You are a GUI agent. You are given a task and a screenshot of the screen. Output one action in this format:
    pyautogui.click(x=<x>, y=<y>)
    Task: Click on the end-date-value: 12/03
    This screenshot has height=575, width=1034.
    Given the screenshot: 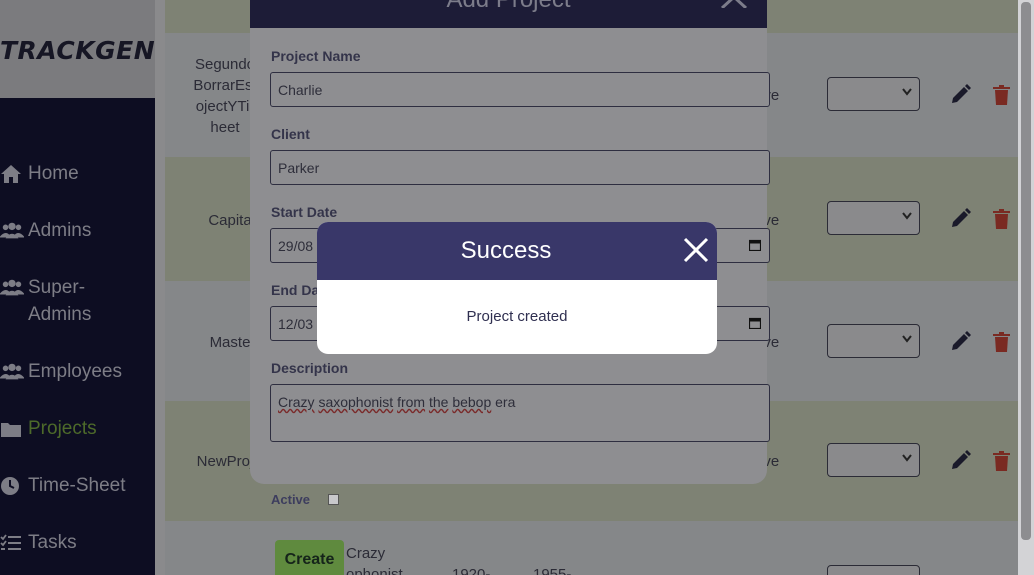 What is the action you would take?
    pyautogui.click(x=296, y=324)
    